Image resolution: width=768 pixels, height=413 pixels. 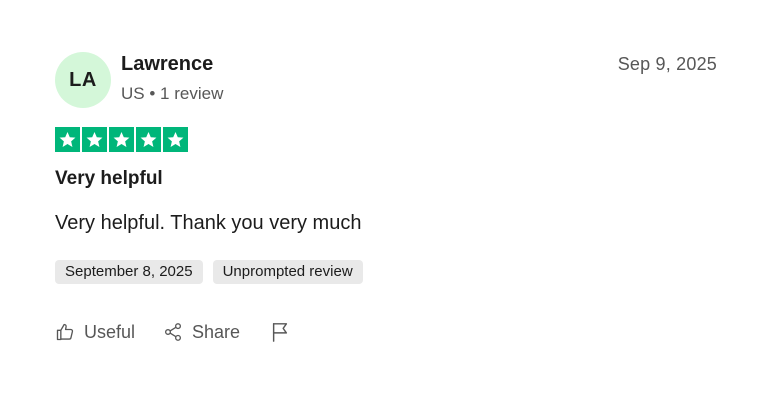 I want to click on share-button: Share, so click(x=201, y=332).